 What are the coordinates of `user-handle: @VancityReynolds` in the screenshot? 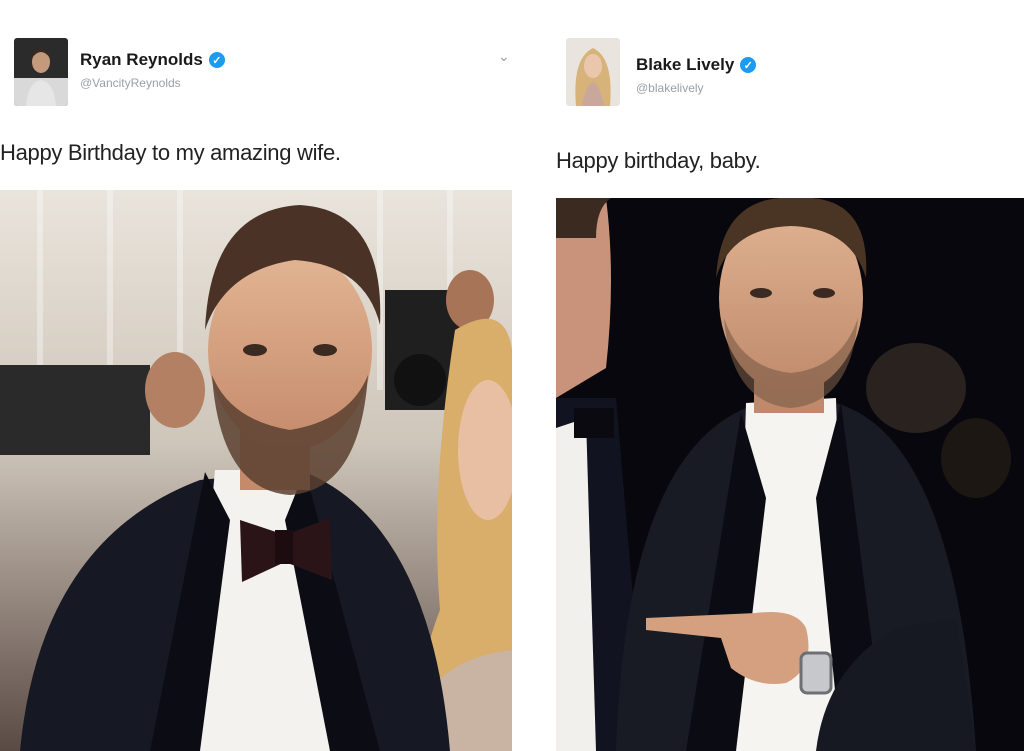 It's located at (130, 83).